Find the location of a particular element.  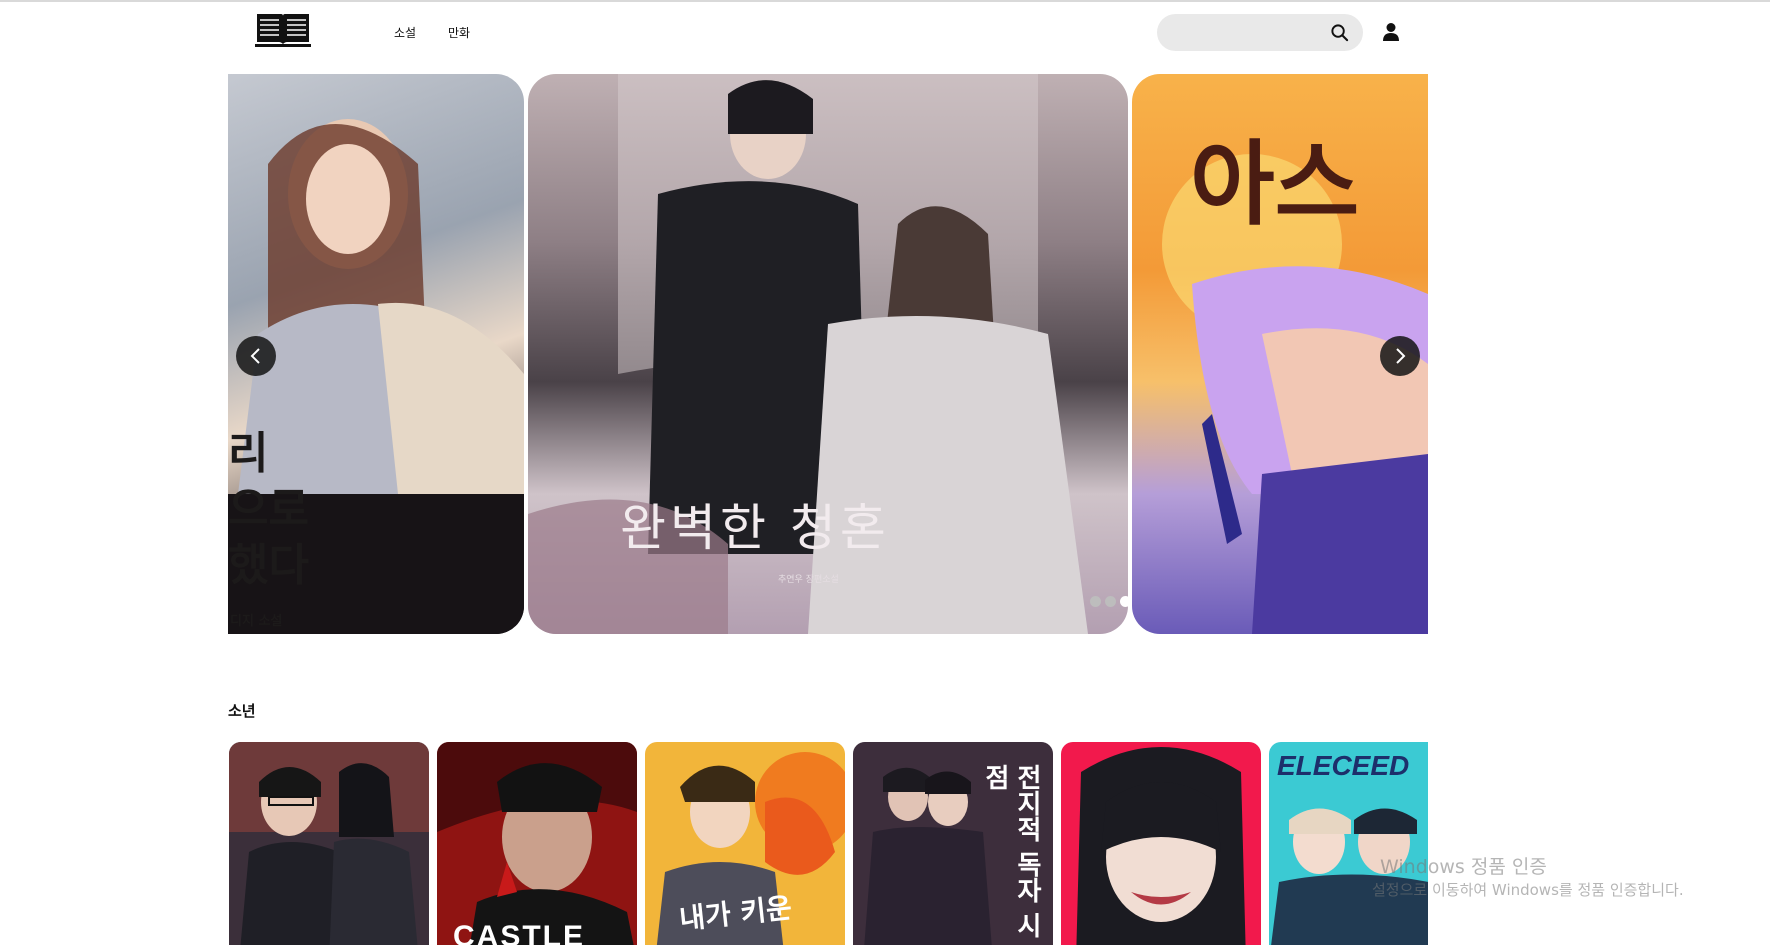

slide-subtitle: 추연우 장편소설 is located at coordinates (808, 580).